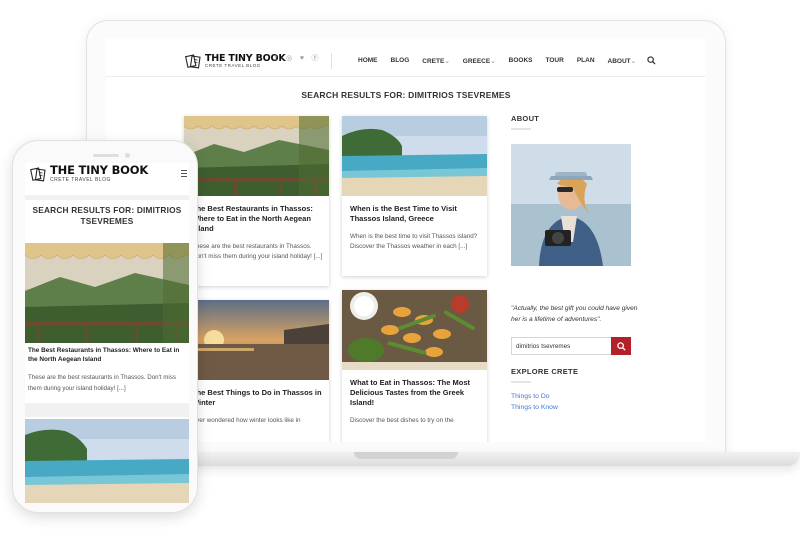 This screenshot has width=800, height=533. I want to click on sidebar-search, so click(571, 346).